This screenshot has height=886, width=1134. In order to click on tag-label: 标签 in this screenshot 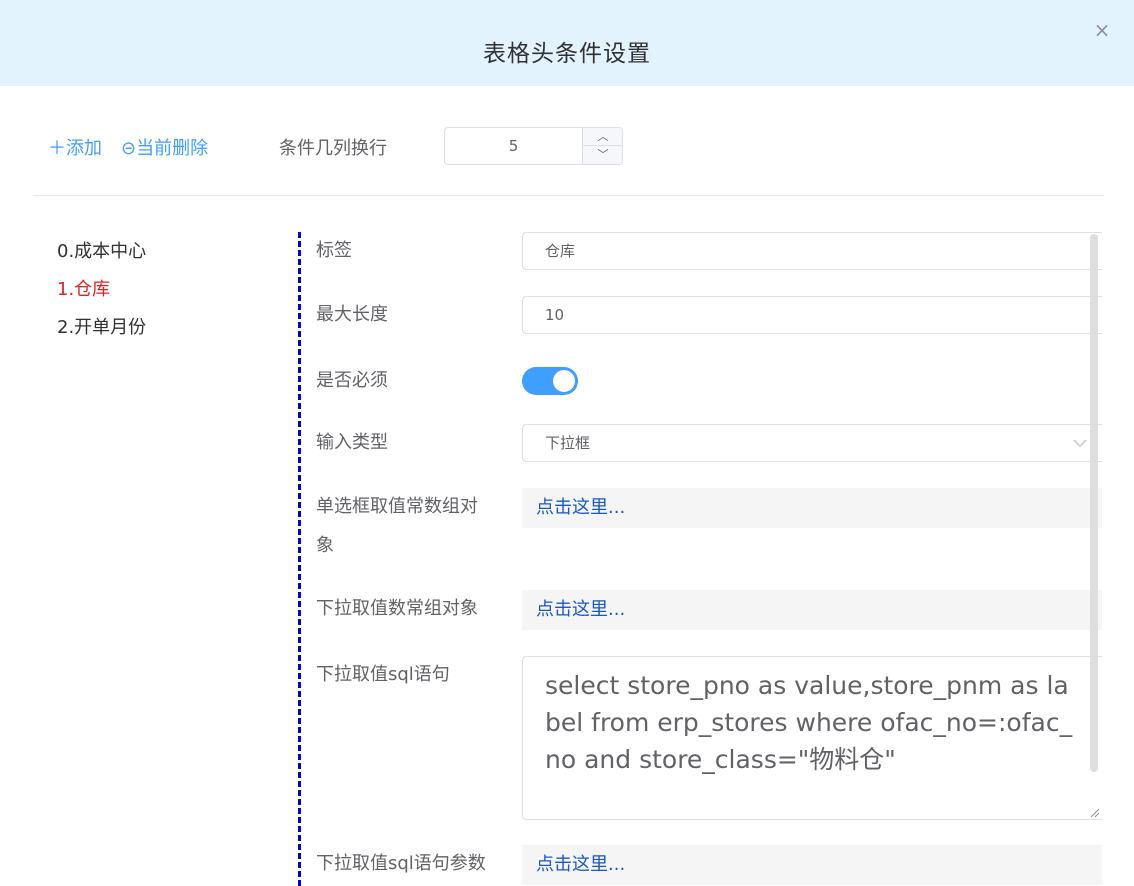, I will do `click(334, 250)`.